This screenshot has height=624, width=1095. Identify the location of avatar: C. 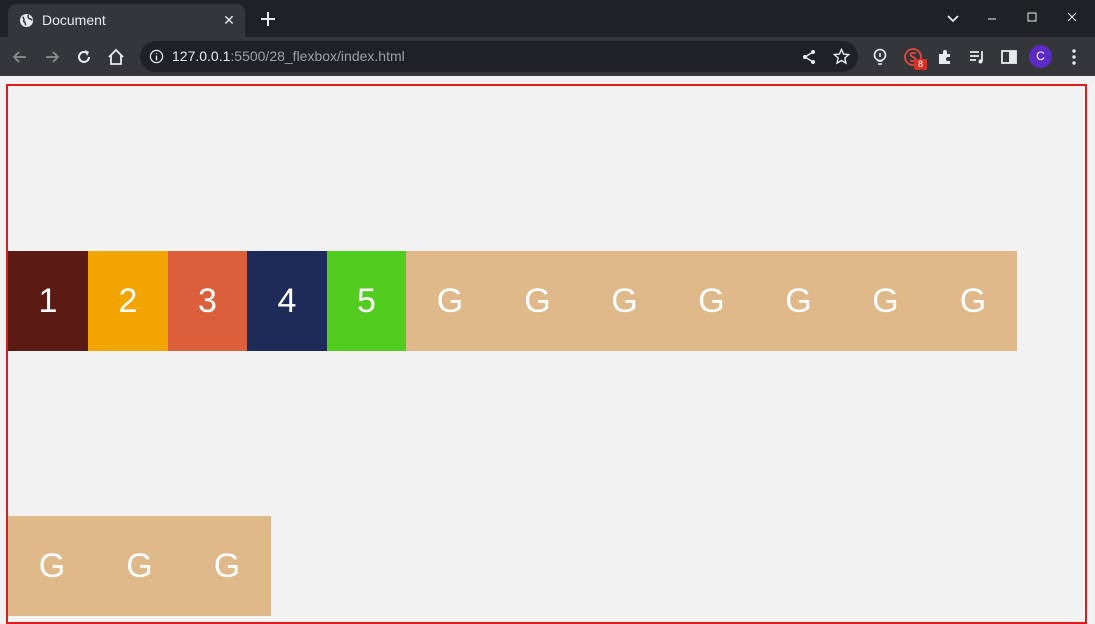
(1040, 56).